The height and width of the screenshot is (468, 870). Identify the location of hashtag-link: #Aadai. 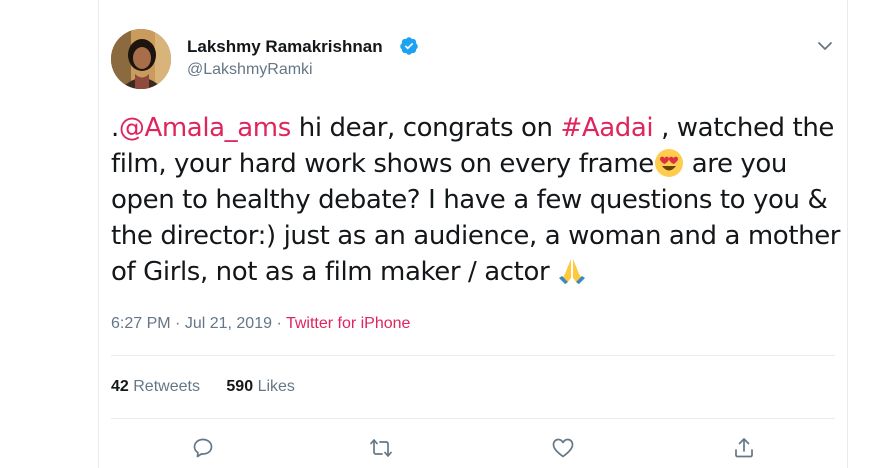
(606, 128).